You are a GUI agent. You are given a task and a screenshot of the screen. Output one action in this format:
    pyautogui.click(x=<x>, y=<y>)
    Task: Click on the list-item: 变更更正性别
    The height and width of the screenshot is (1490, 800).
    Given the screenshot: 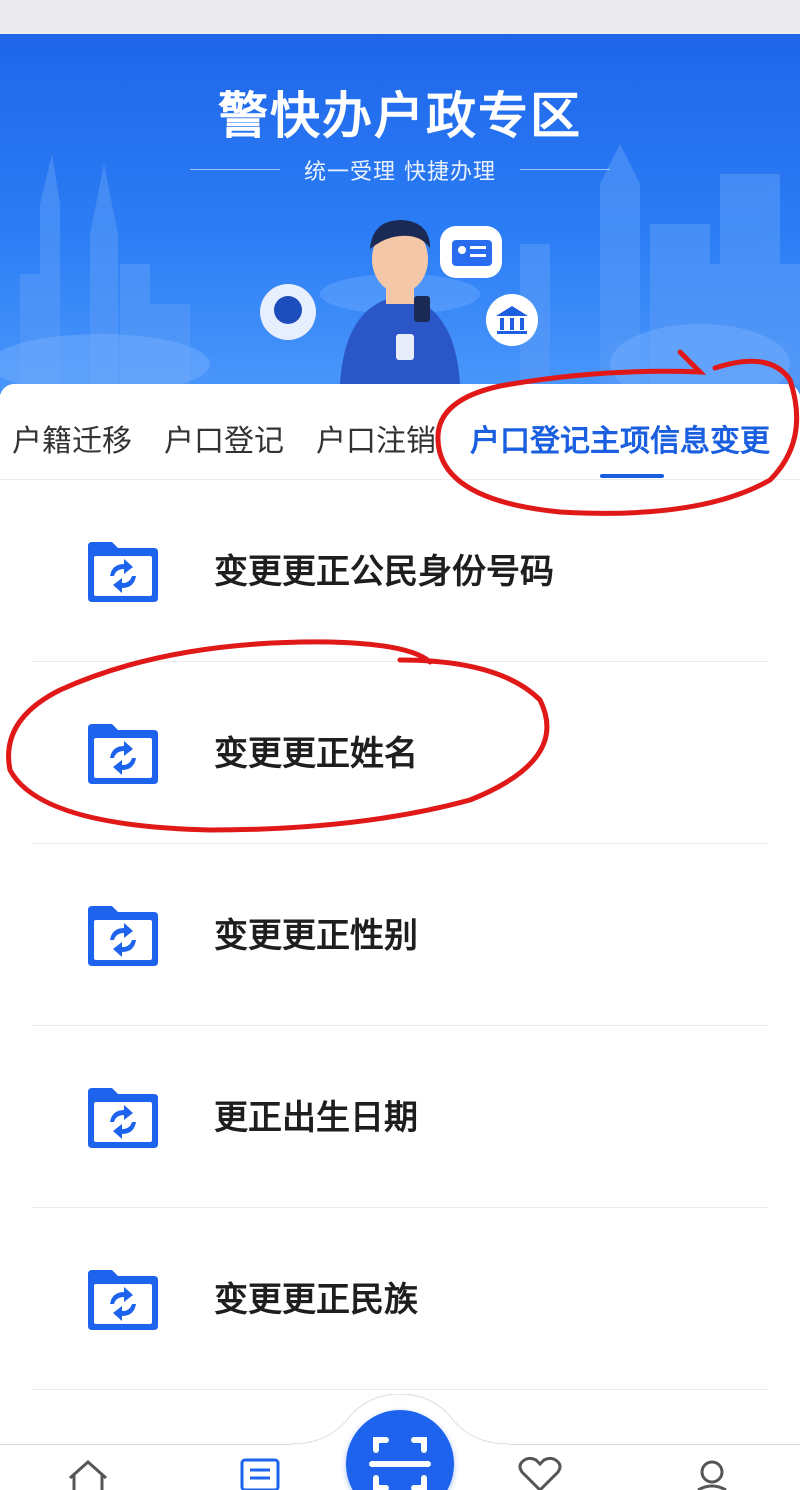 What is the action you would take?
    pyautogui.click(x=400, y=935)
    